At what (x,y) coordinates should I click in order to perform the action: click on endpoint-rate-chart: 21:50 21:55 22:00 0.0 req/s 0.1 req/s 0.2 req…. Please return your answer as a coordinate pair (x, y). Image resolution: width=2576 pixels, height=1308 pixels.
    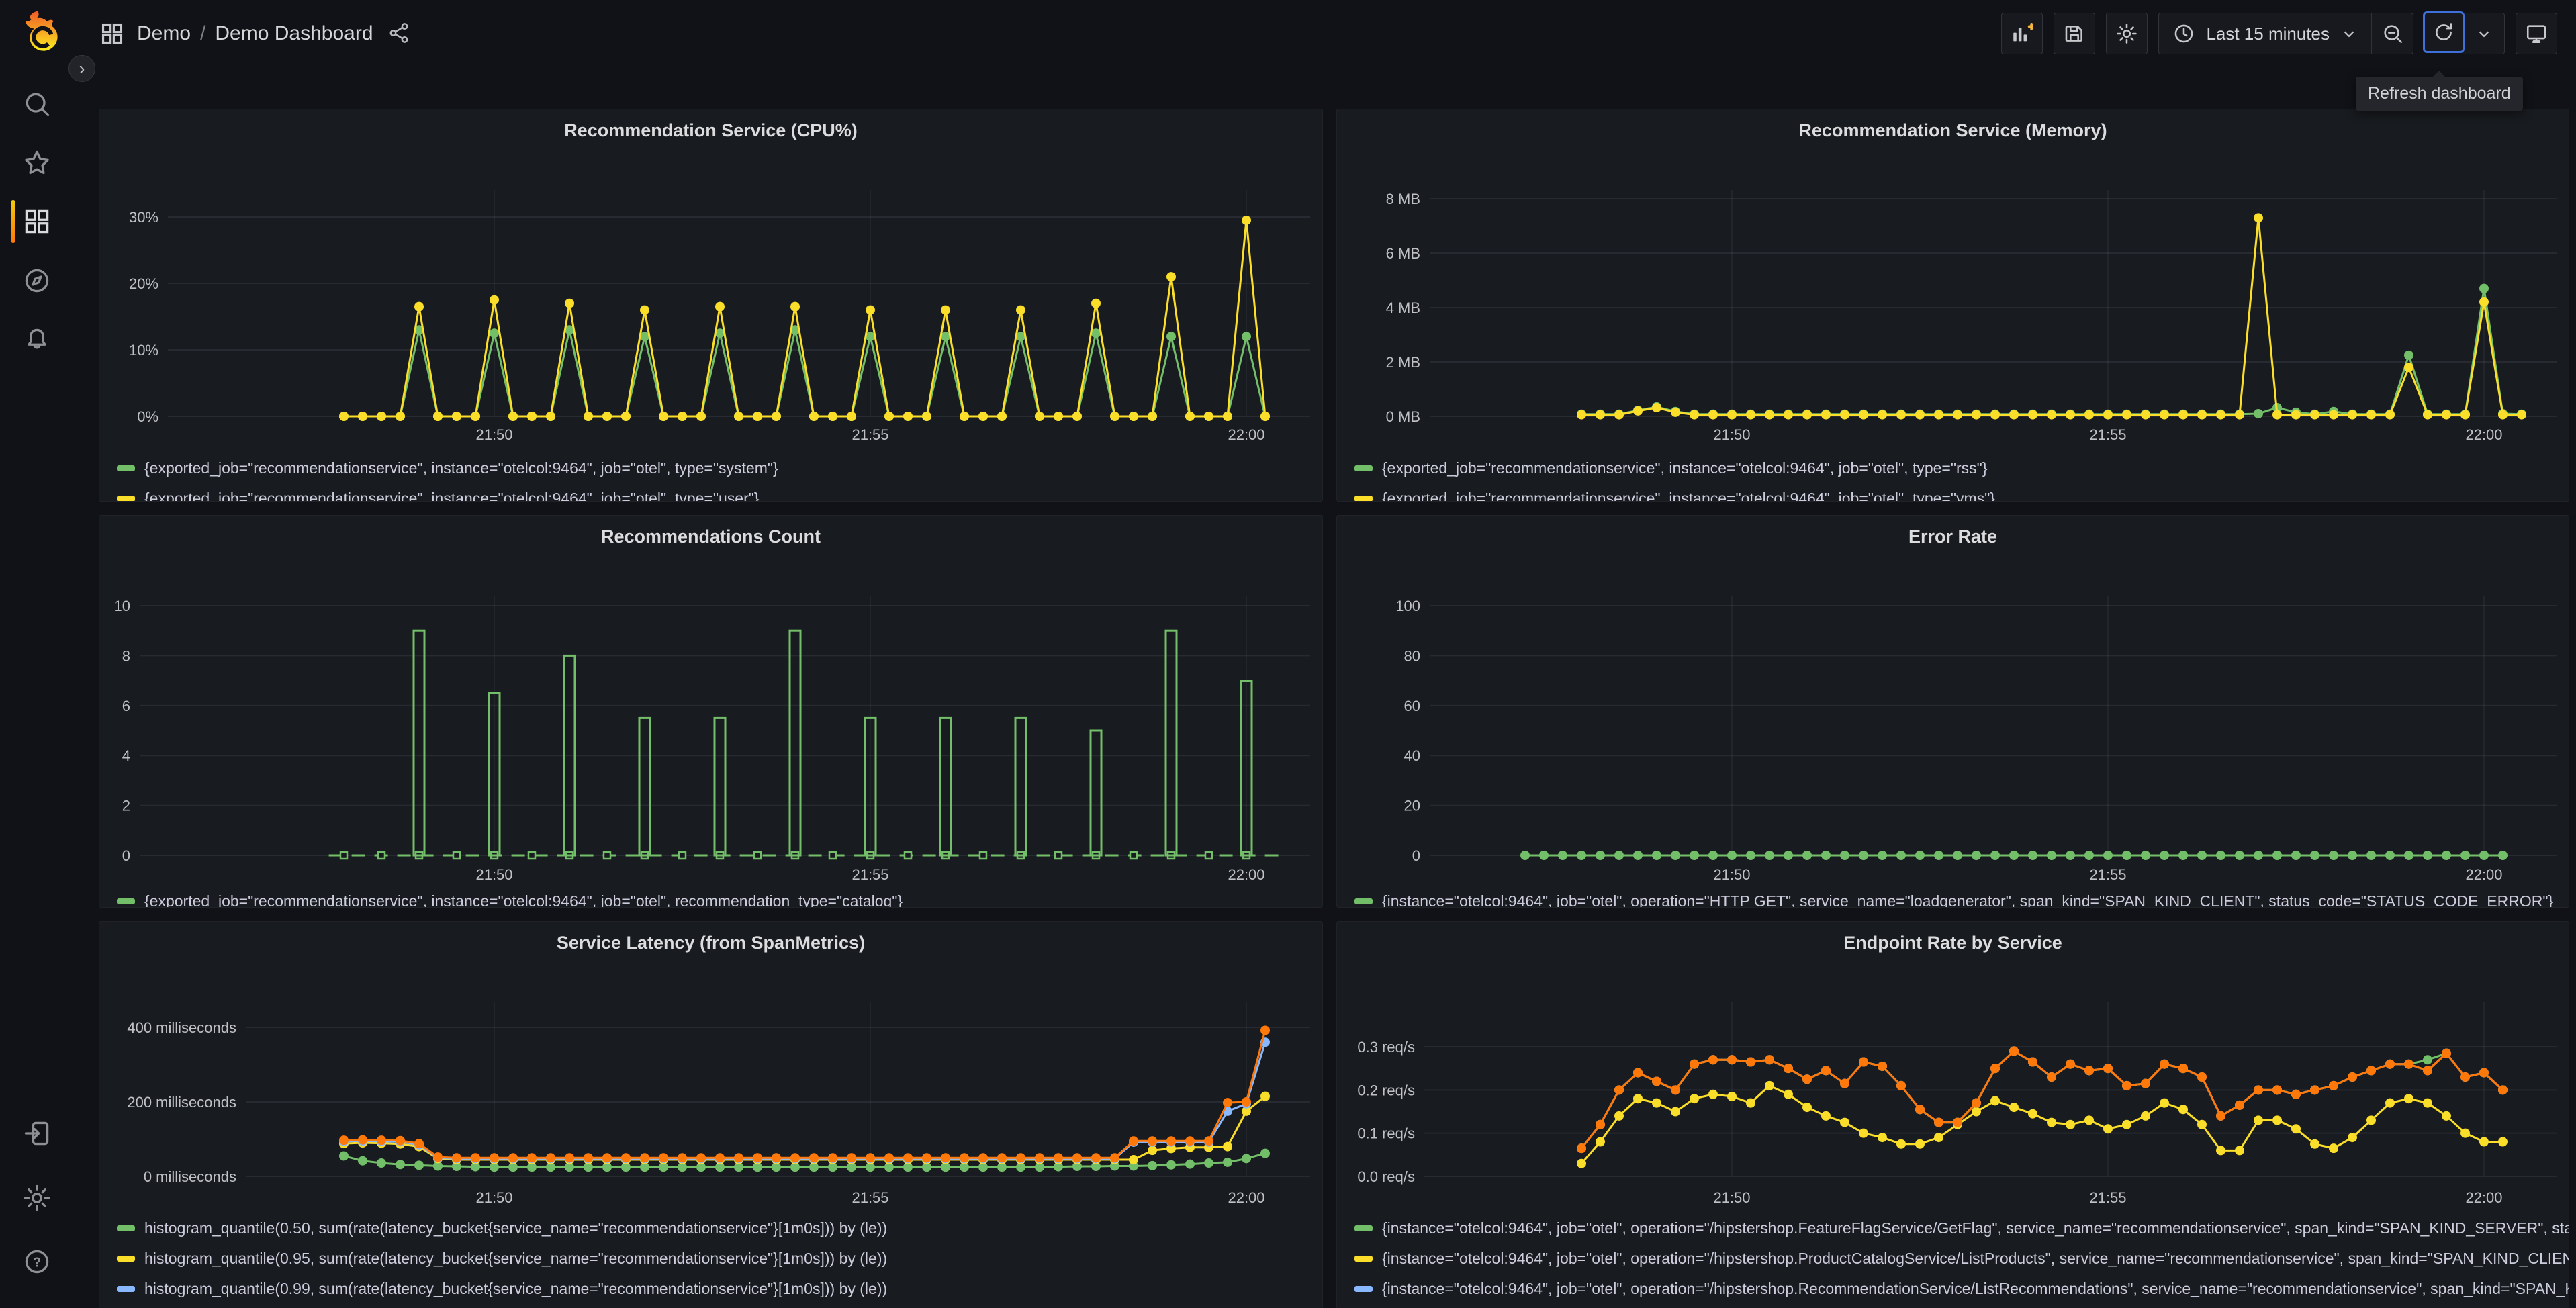
    Looking at the image, I should click on (1953, 1101).